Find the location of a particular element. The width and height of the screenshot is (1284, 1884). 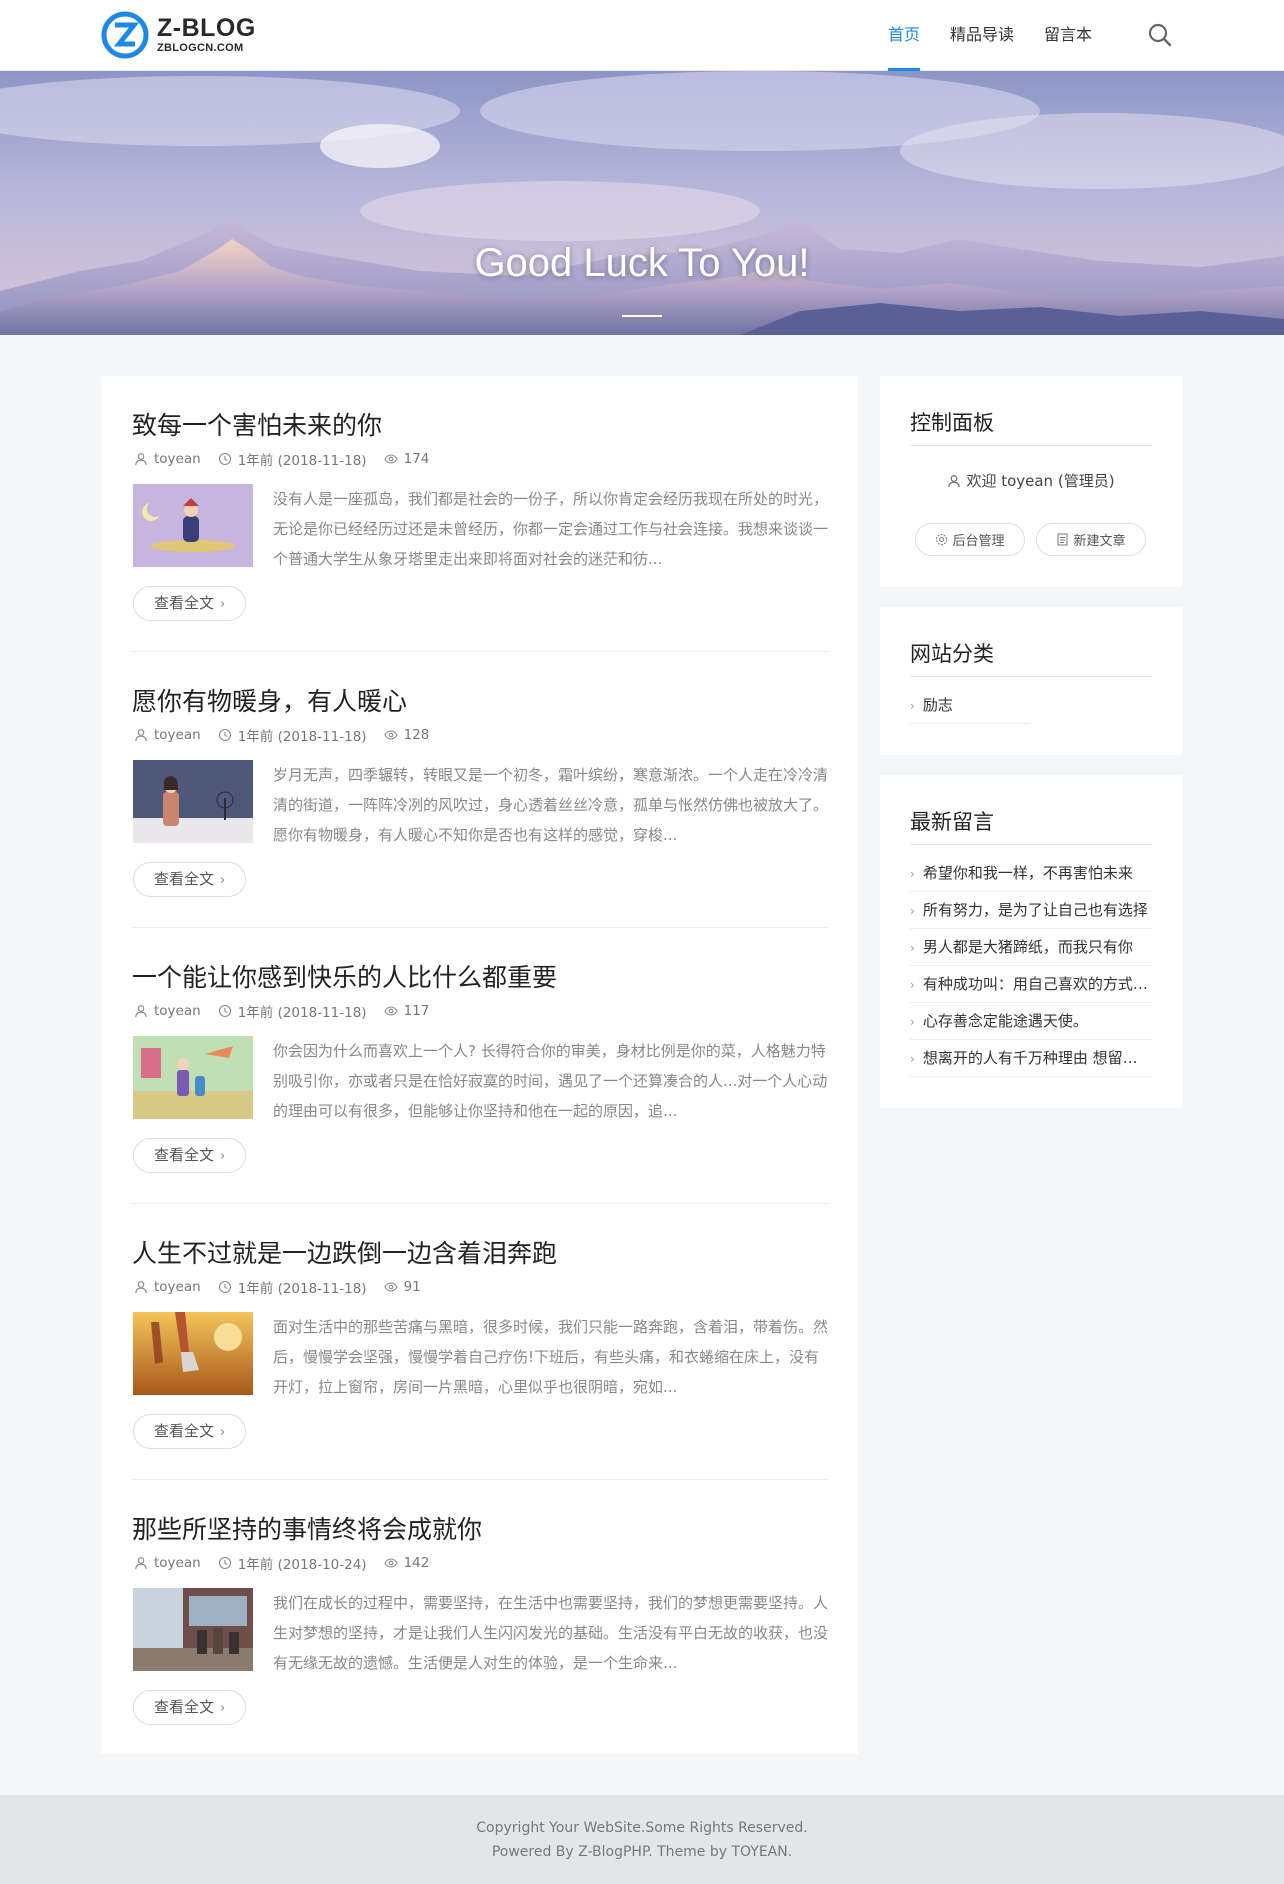

nav-featured: 精品导读 is located at coordinates (982, 35).